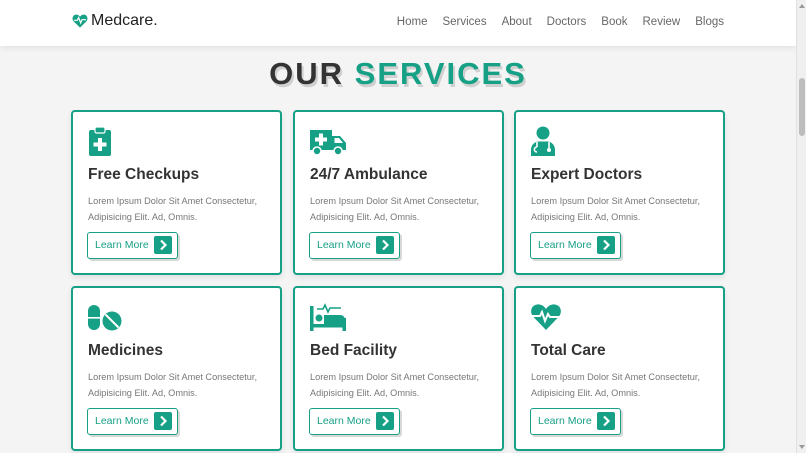  Describe the element at coordinates (307, 73) in the screenshot. I see `heading-word-our: OUR` at that location.